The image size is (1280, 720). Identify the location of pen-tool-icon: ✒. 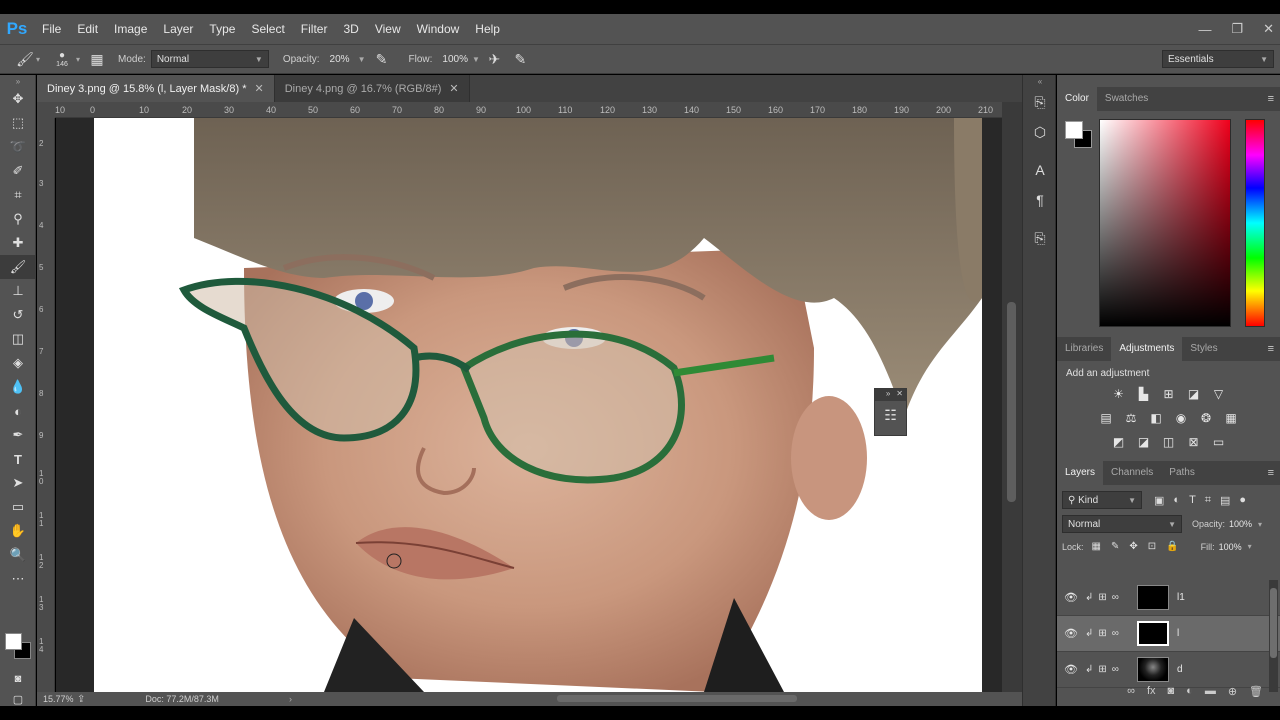
(18, 435).